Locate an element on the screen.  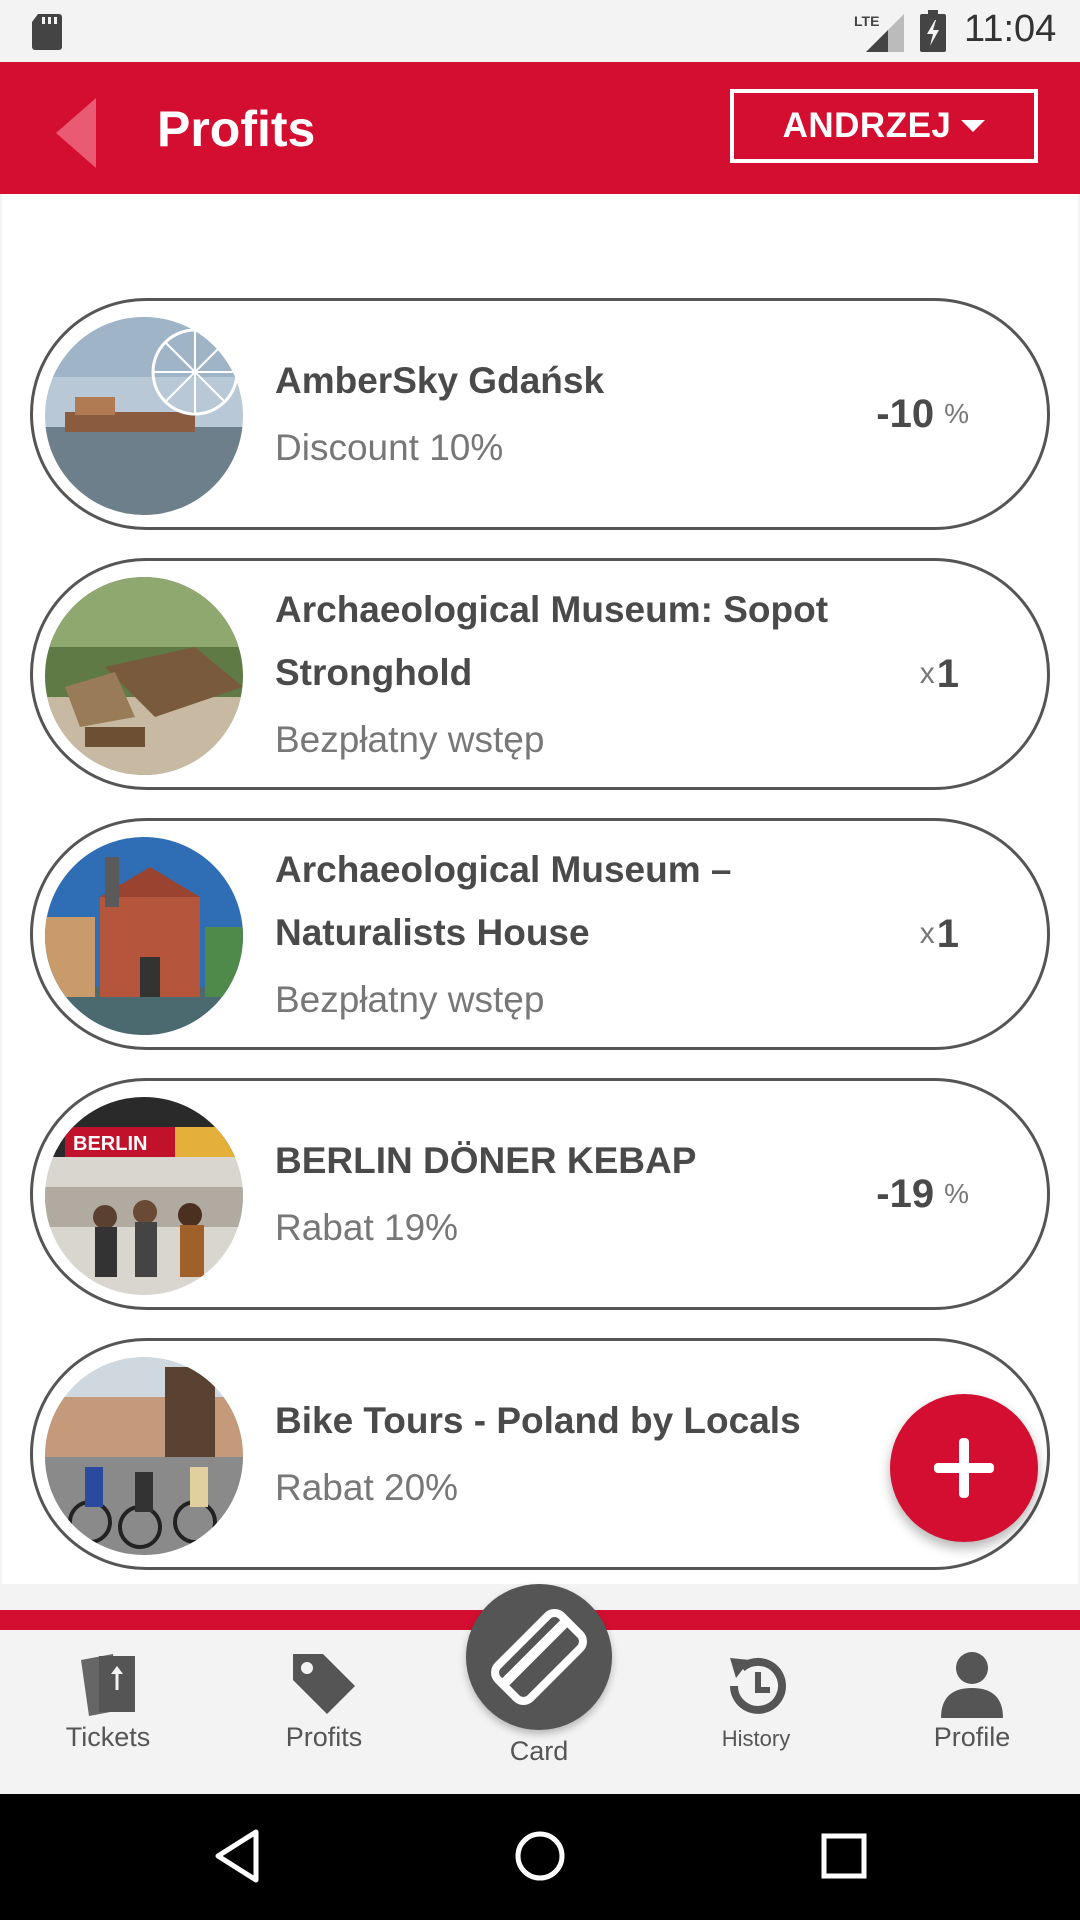
system-nav-bar is located at coordinates (540, 1857).